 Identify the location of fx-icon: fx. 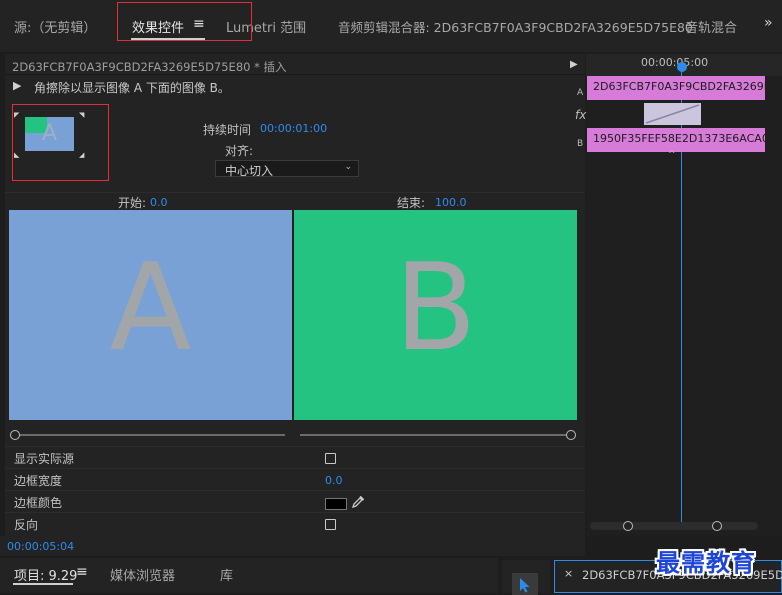
(581, 115).